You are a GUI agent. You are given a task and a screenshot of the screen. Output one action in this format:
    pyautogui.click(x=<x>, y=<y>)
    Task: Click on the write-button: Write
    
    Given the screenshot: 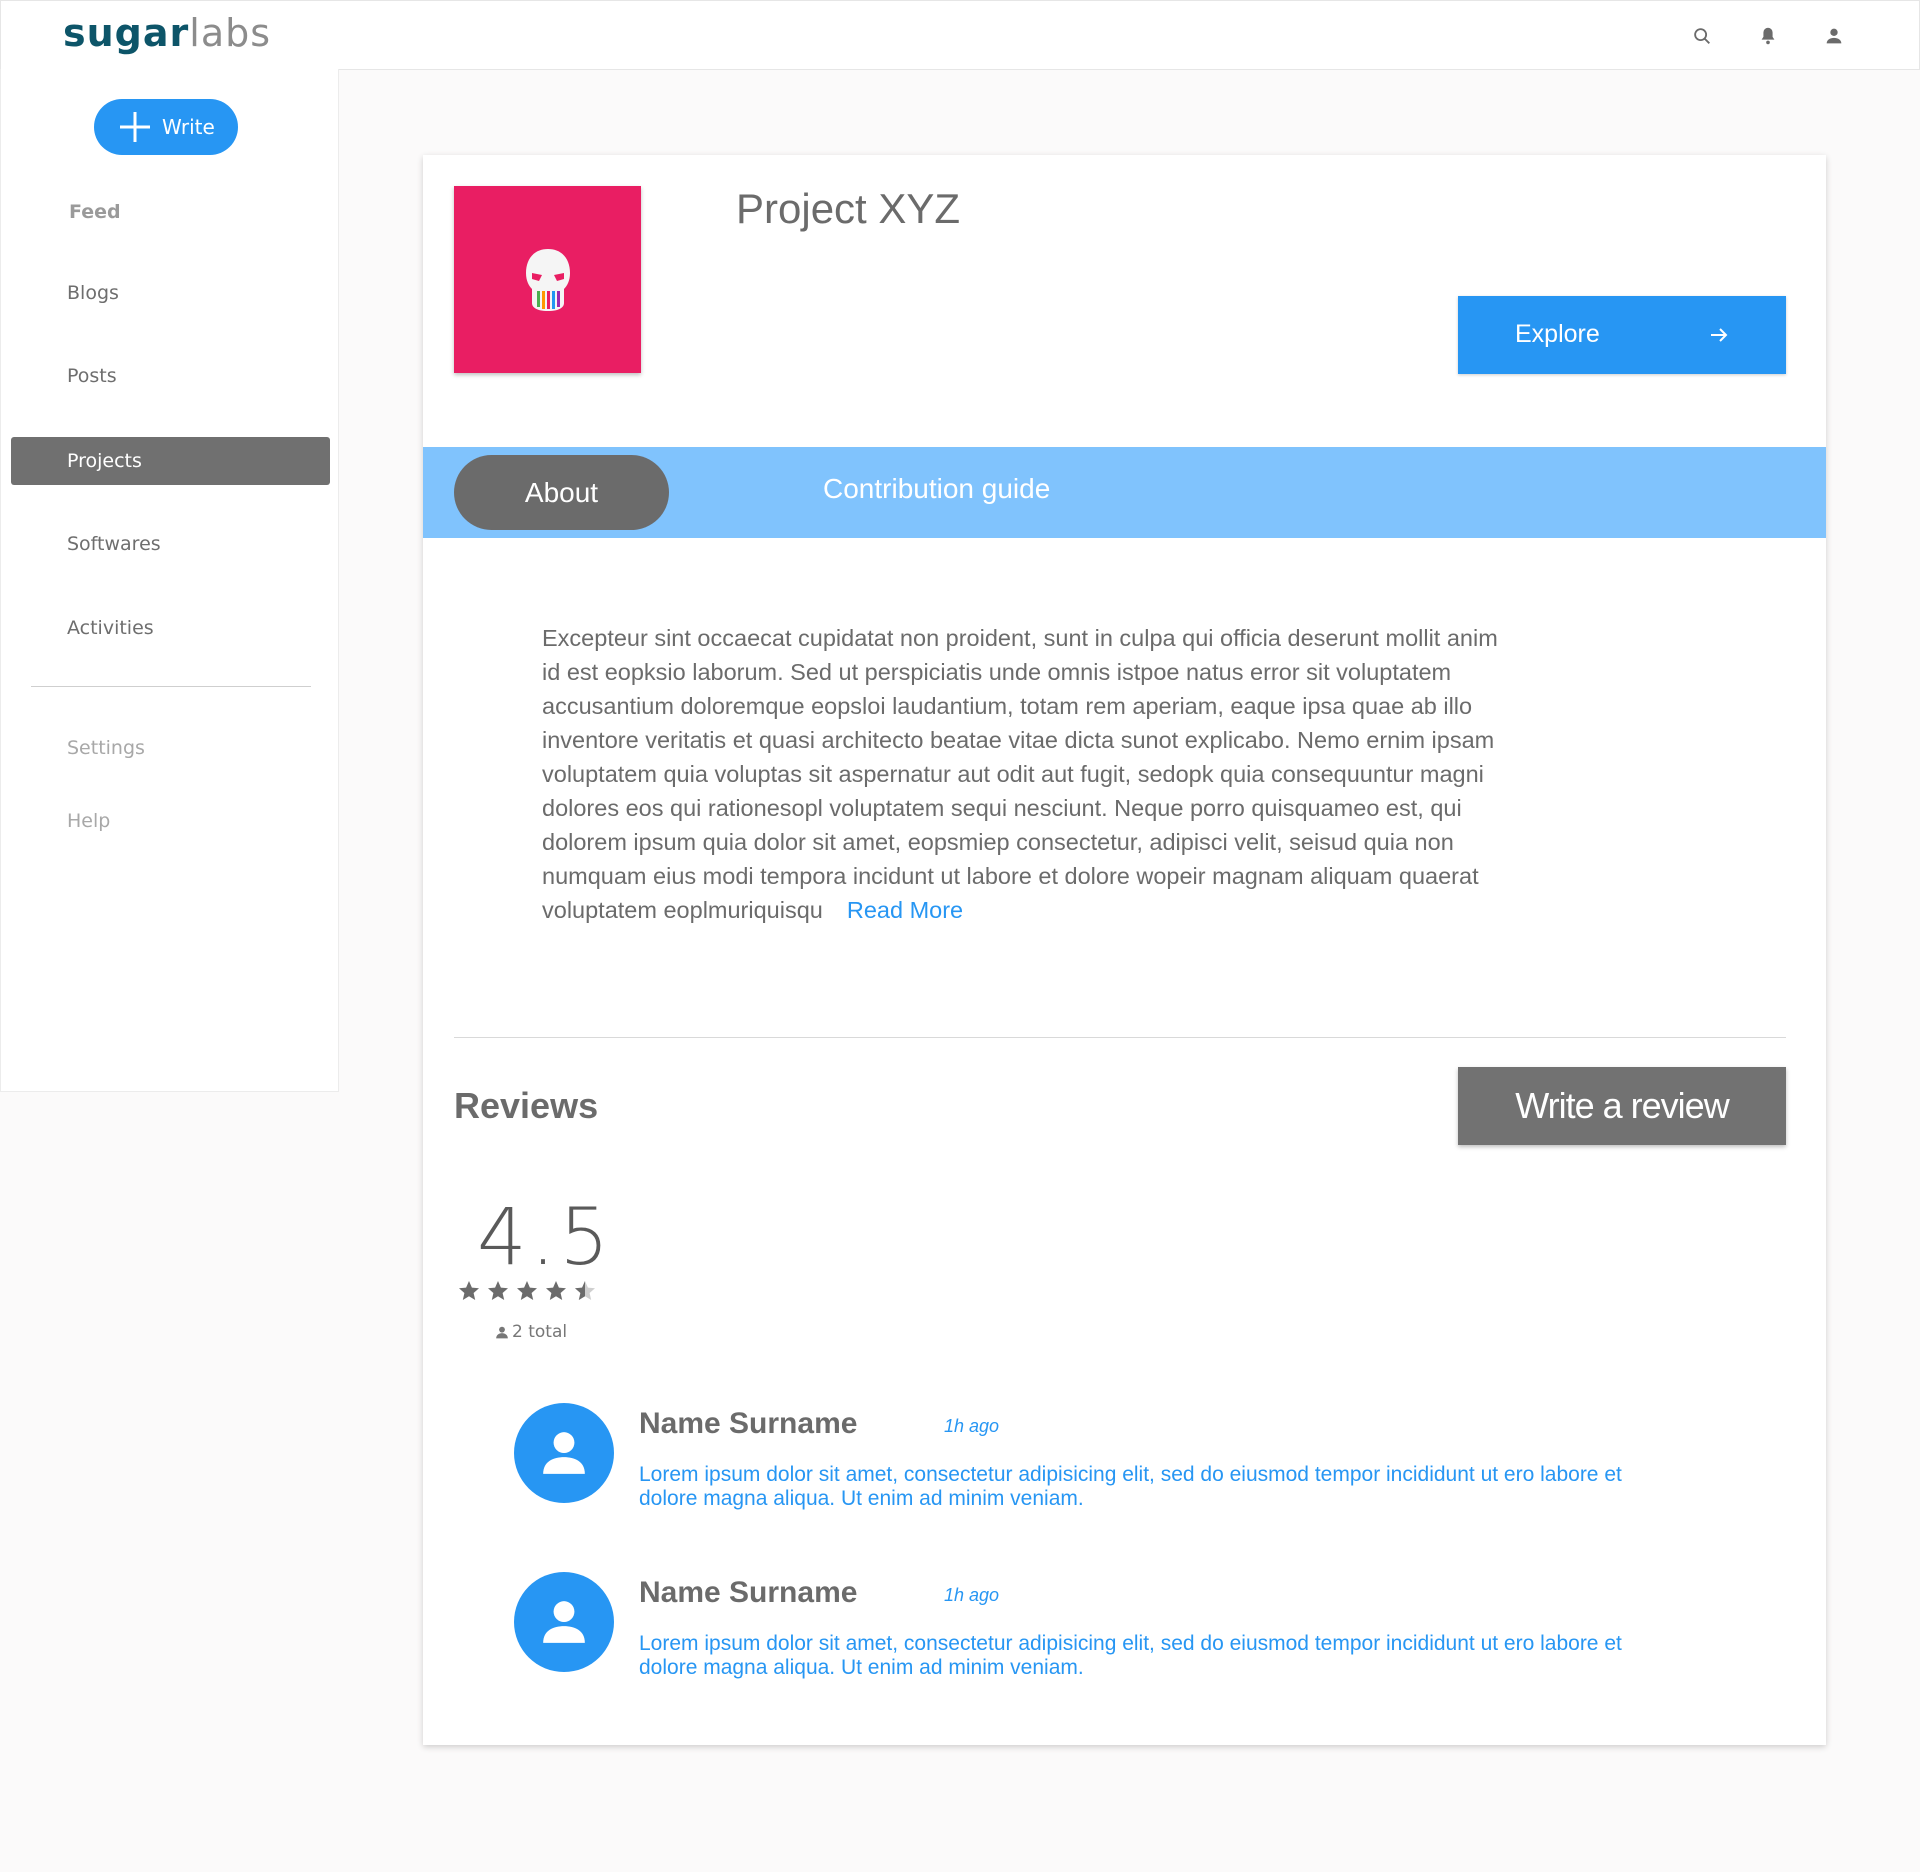 What is the action you would take?
    pyautogui.click(x=166, y=127)
    